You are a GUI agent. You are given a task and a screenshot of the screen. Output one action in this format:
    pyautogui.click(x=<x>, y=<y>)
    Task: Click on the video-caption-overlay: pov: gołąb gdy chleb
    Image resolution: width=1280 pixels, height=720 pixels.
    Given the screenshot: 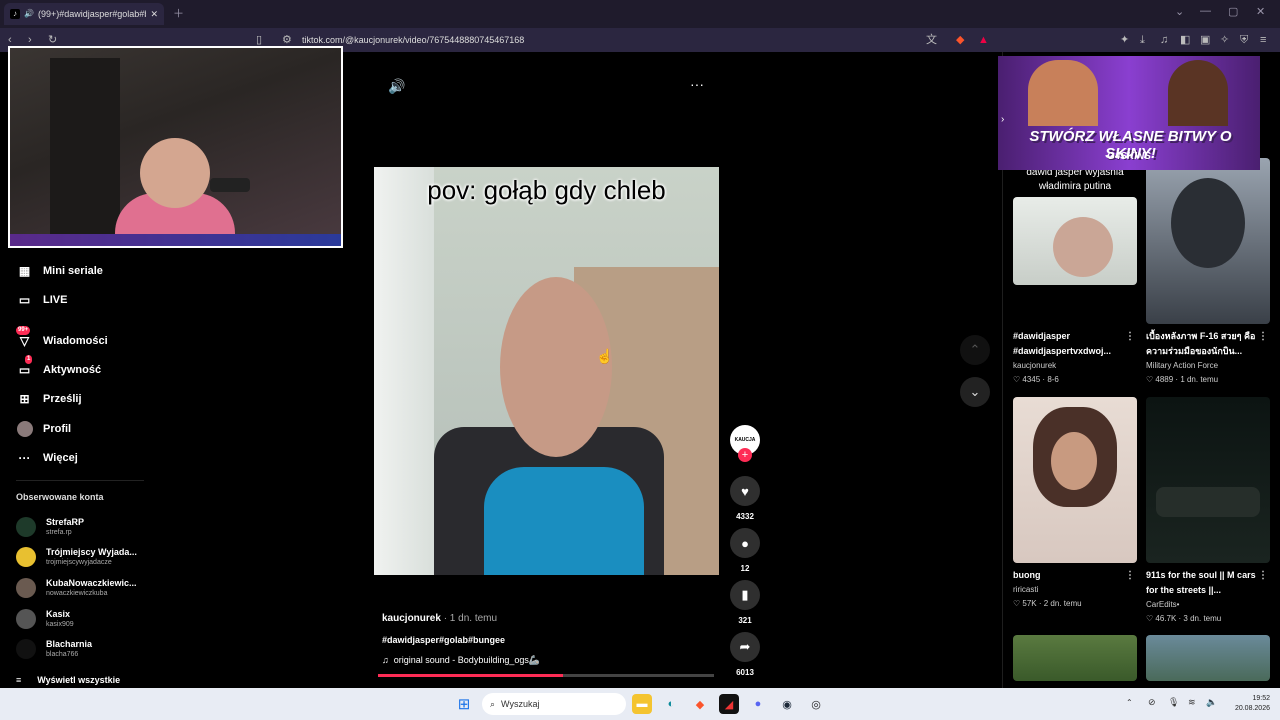 What is the action you would take?
    pyautogui.click(x=546, y=190)
    